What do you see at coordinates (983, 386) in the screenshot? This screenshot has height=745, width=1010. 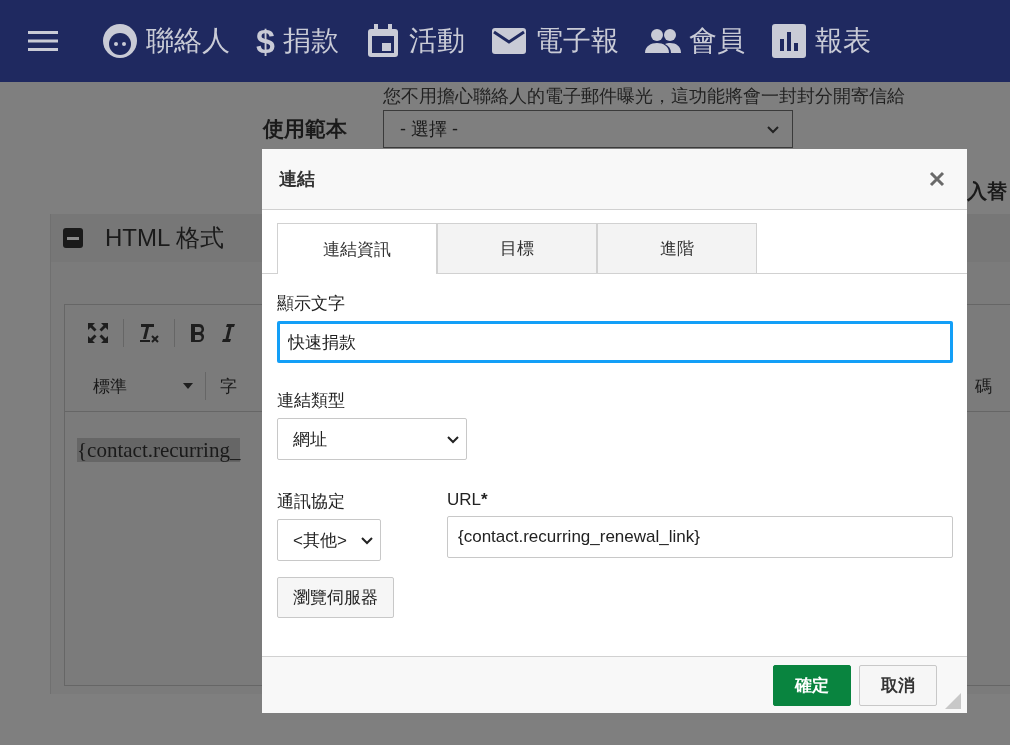 I see `toolbar-label: 碼` at bounding box center [983, 386].